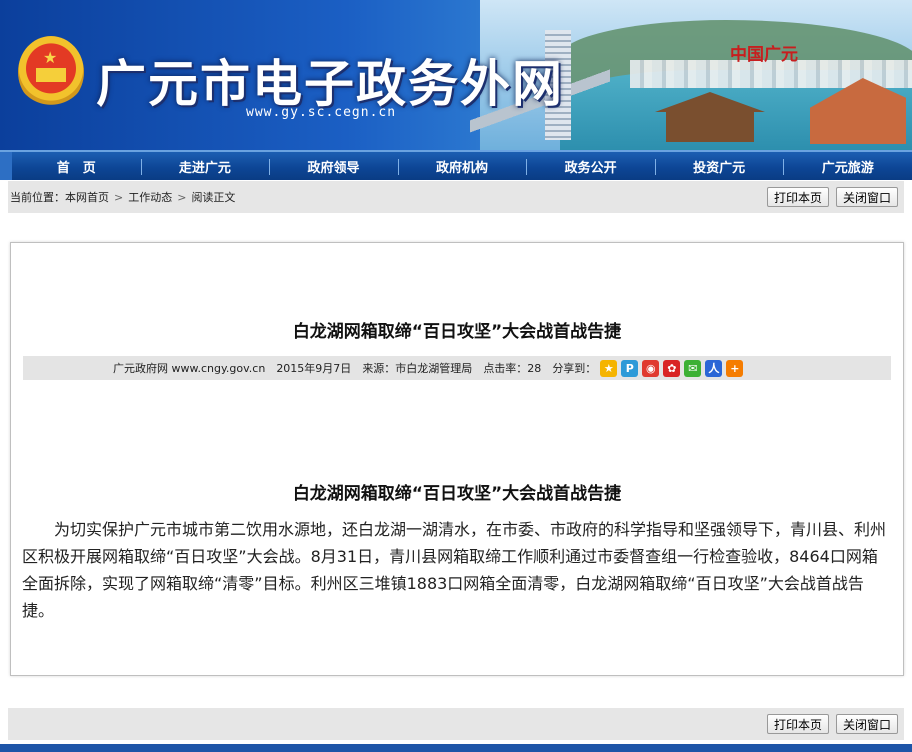  I want to click on print-button-bottom: 打印本页, so click(797, 724).